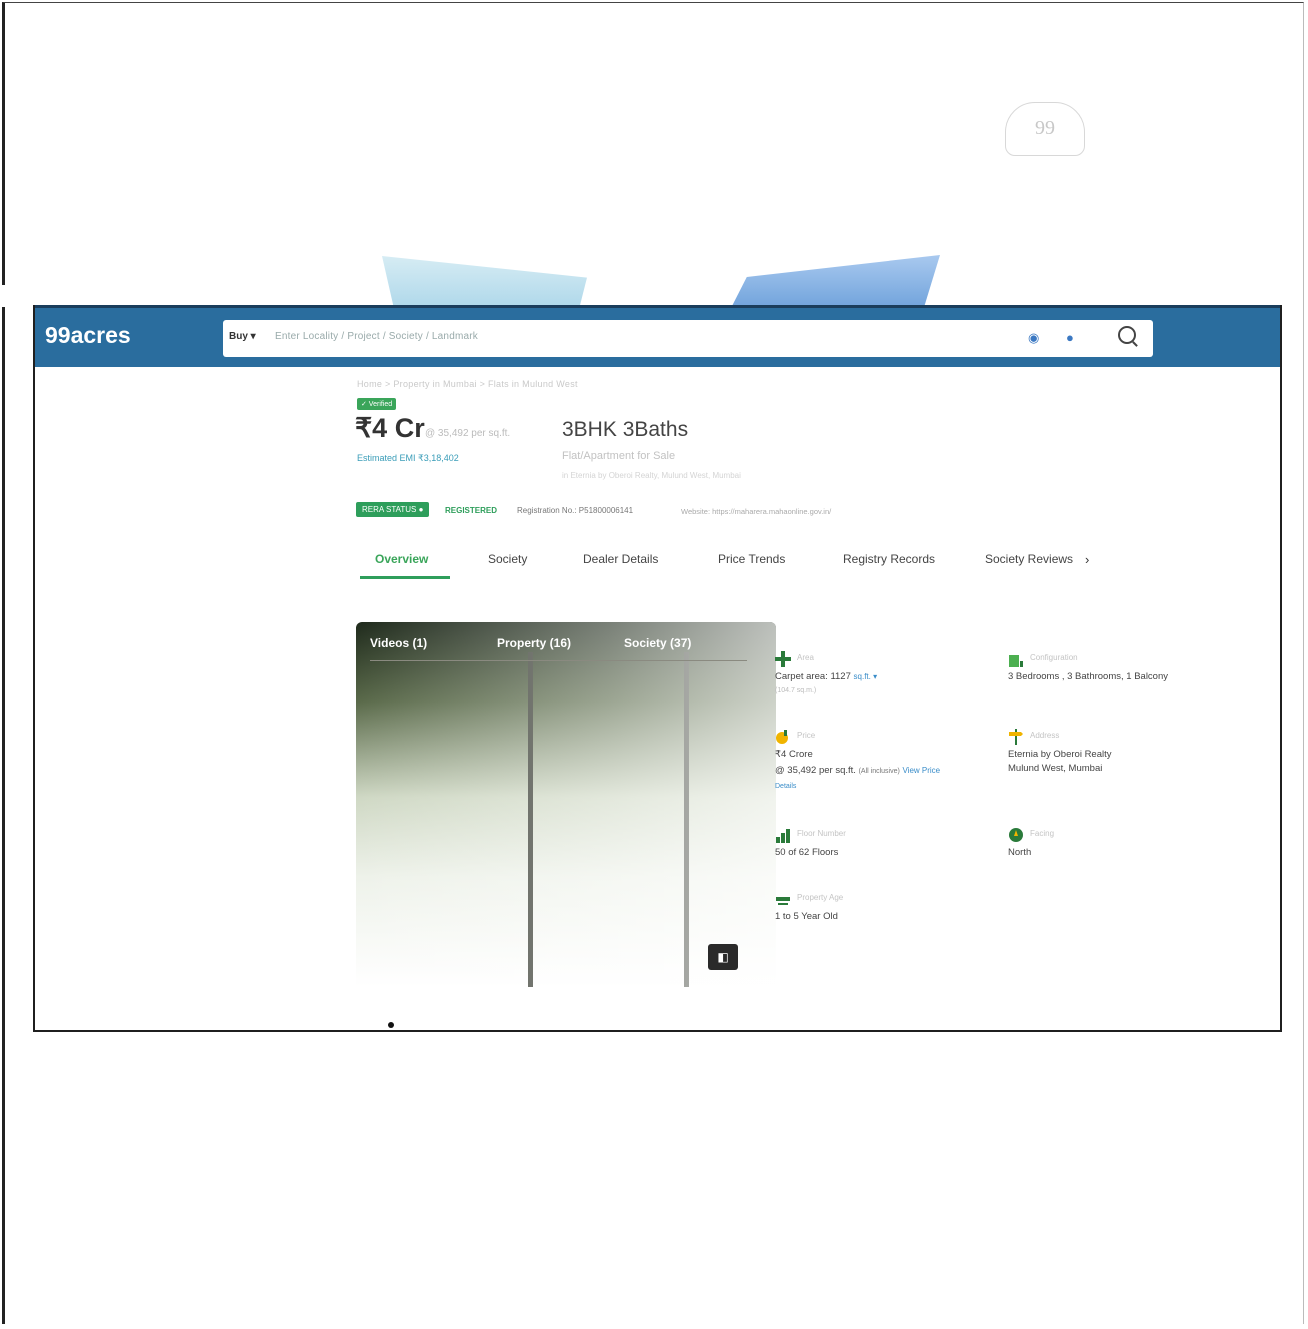  Describe the element at coordinates (921, 770) in the screenshot. I see `view-price-link: View Price` at that location.